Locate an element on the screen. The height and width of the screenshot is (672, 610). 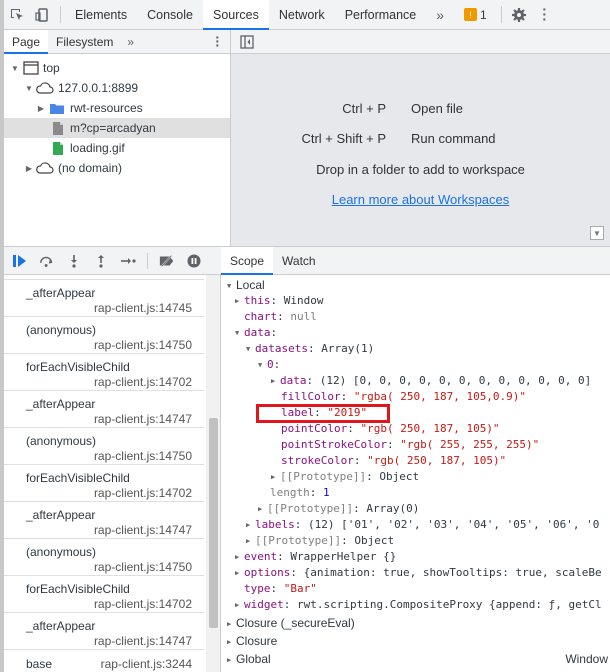
prop-value: Window is located at coordinates (303, 300).